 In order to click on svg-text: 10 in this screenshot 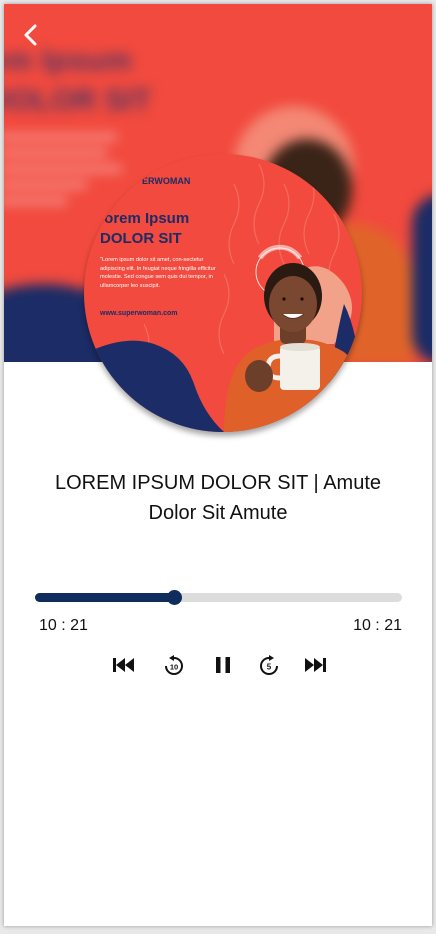, I will do `click(174, 667)`.